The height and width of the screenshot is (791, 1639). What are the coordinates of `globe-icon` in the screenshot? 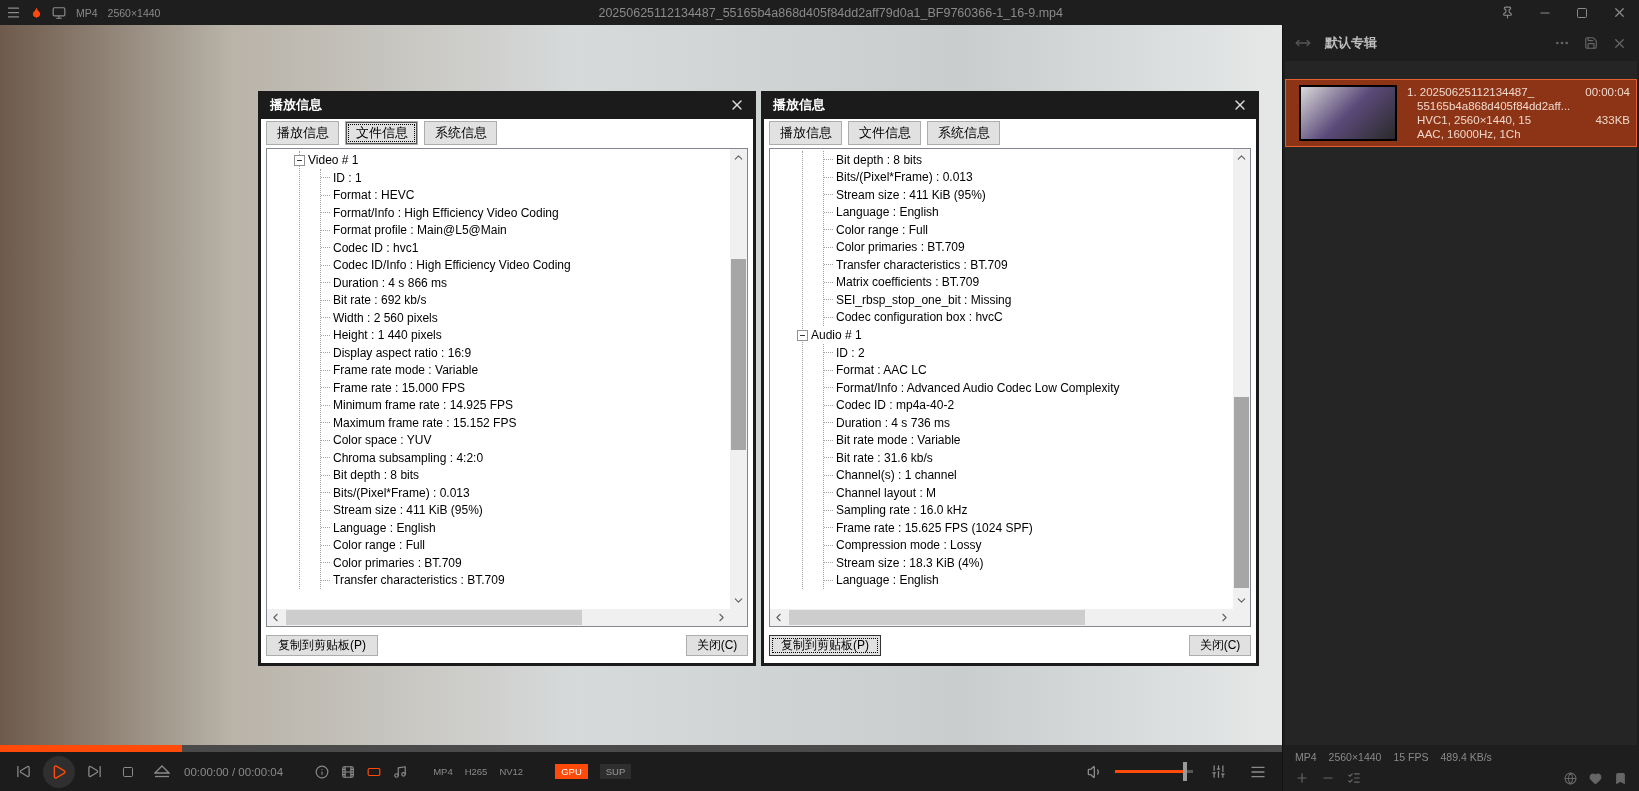 It's located at (1570, 778).